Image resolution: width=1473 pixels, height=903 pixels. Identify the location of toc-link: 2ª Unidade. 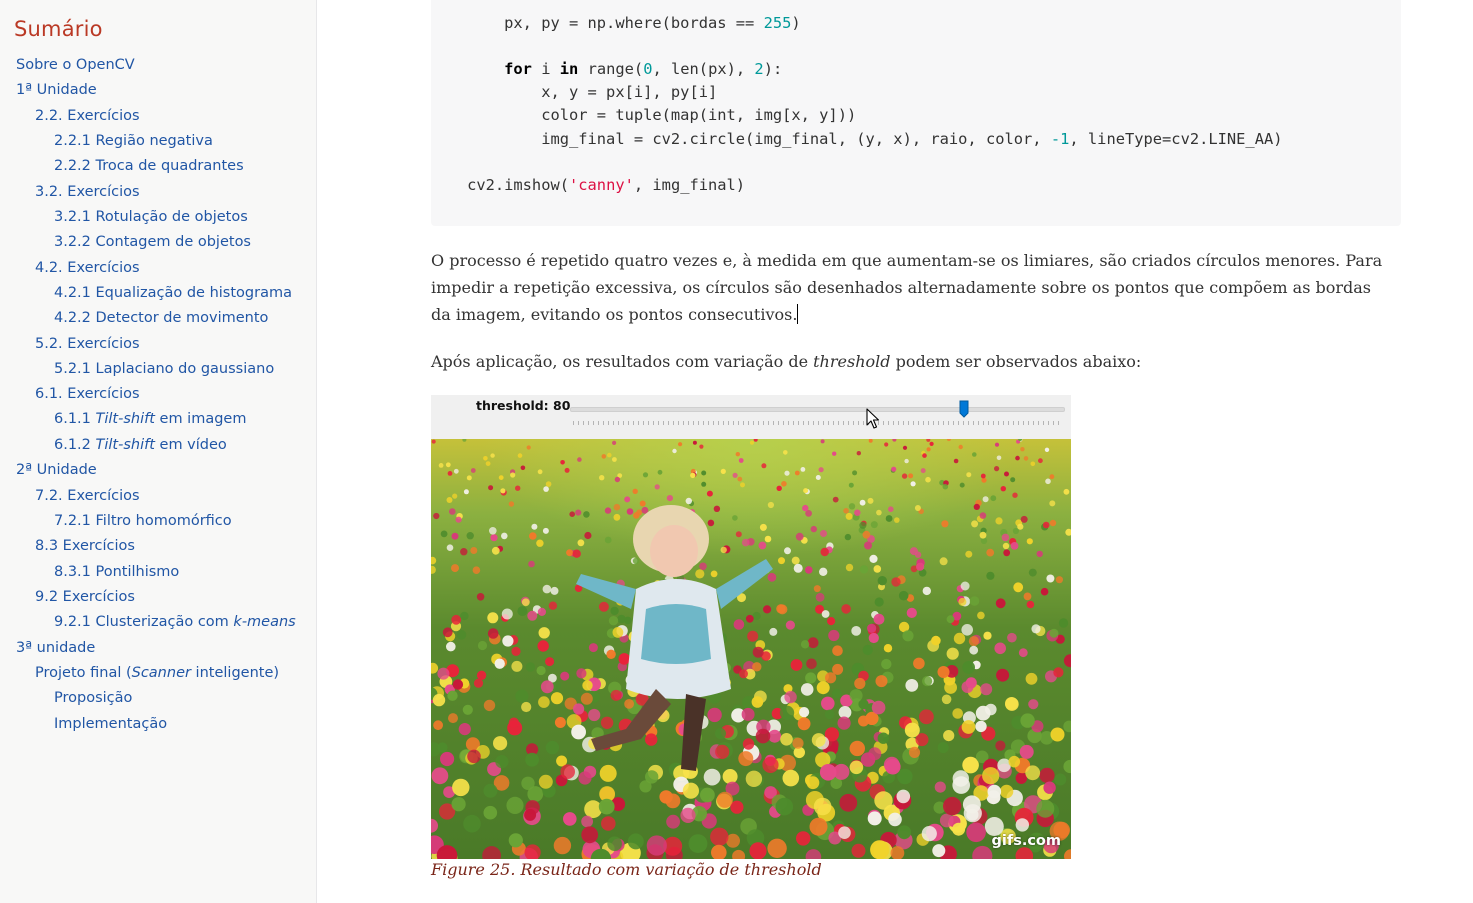
(56, 470).